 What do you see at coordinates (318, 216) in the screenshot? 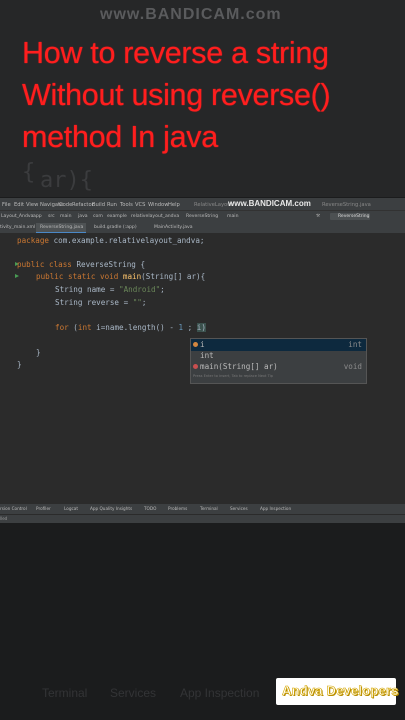
I see `hammer-icon: ⚒` at bounding box center [318, 216].